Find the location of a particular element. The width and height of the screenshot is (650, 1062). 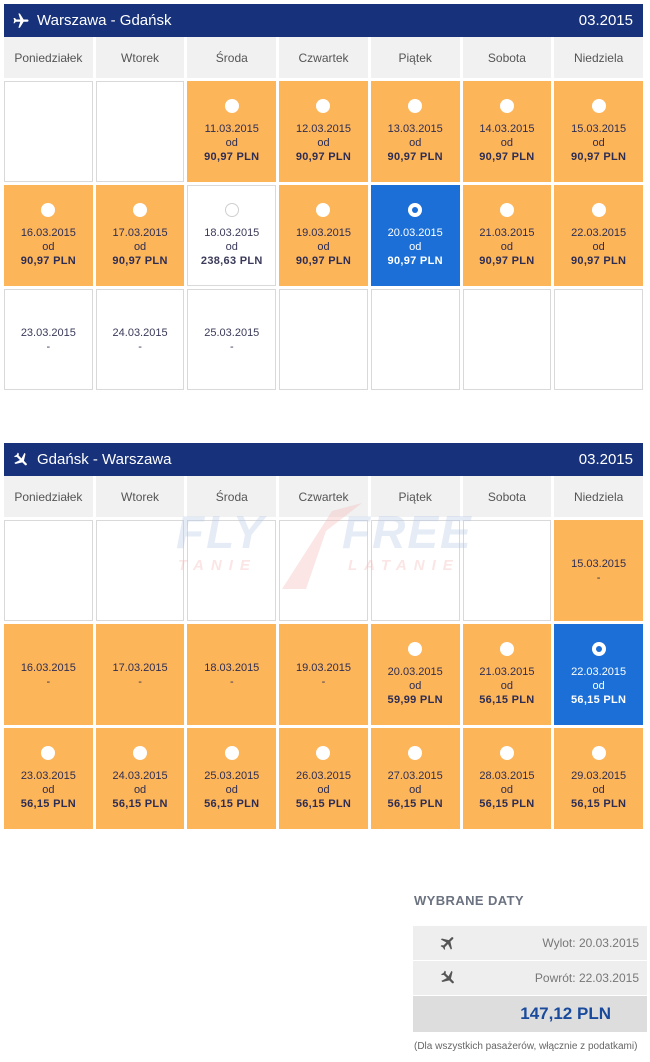

date-cell: 16.03.2015 od 90,97 PLN is located at coordinates (48, 235).